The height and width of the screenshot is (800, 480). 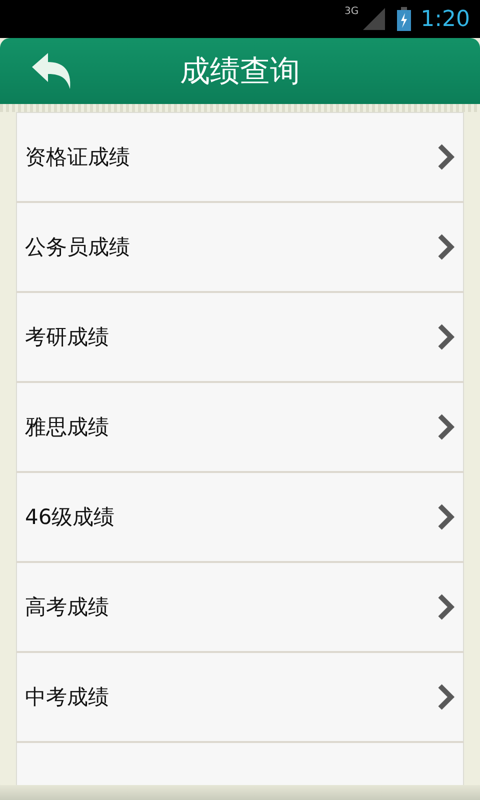 What do you see at coordinates (240, 71) in the screenshot?
I see `page-title: 成绩查询` at bounding box center [240, 71].